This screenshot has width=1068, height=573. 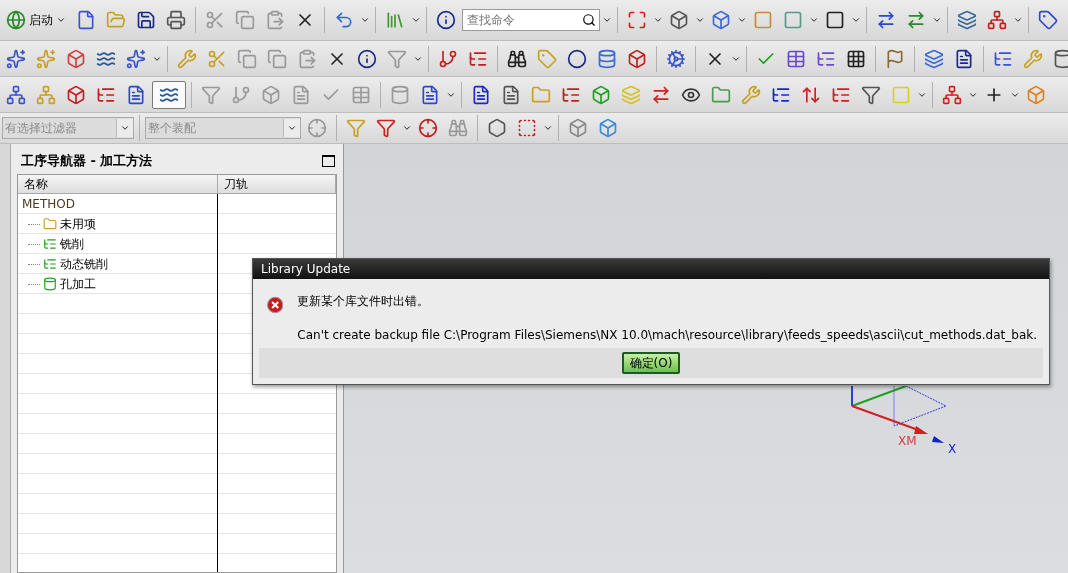 What do you see at coordinates (952, 449) in the screenshot?
I see `axis-label: X` at bounding box center [952, 449].